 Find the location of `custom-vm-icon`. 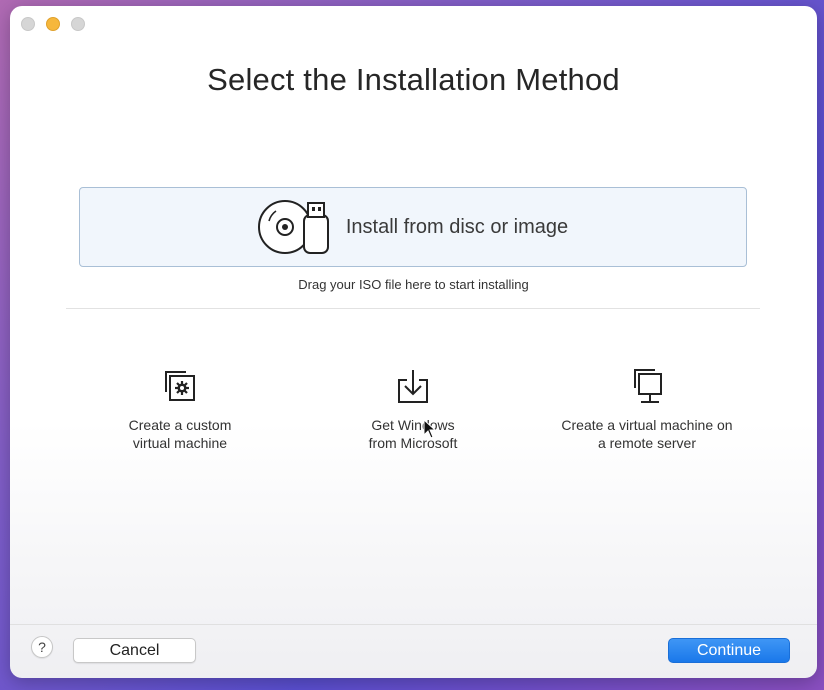

custom-vm-icon is located at coordinates (180, 386).